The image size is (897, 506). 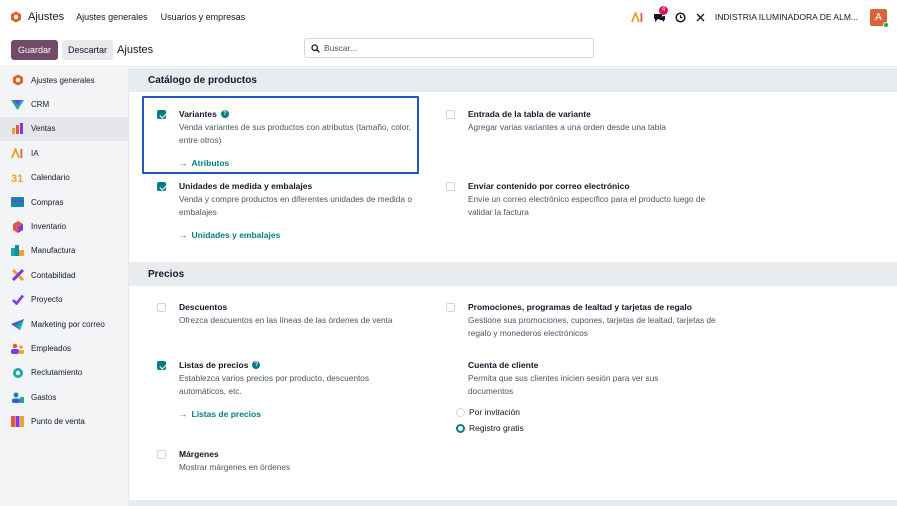 I want to click on sidebar-item-marketing-por-correo: Marketing por correo, so click(x=64, y=324).